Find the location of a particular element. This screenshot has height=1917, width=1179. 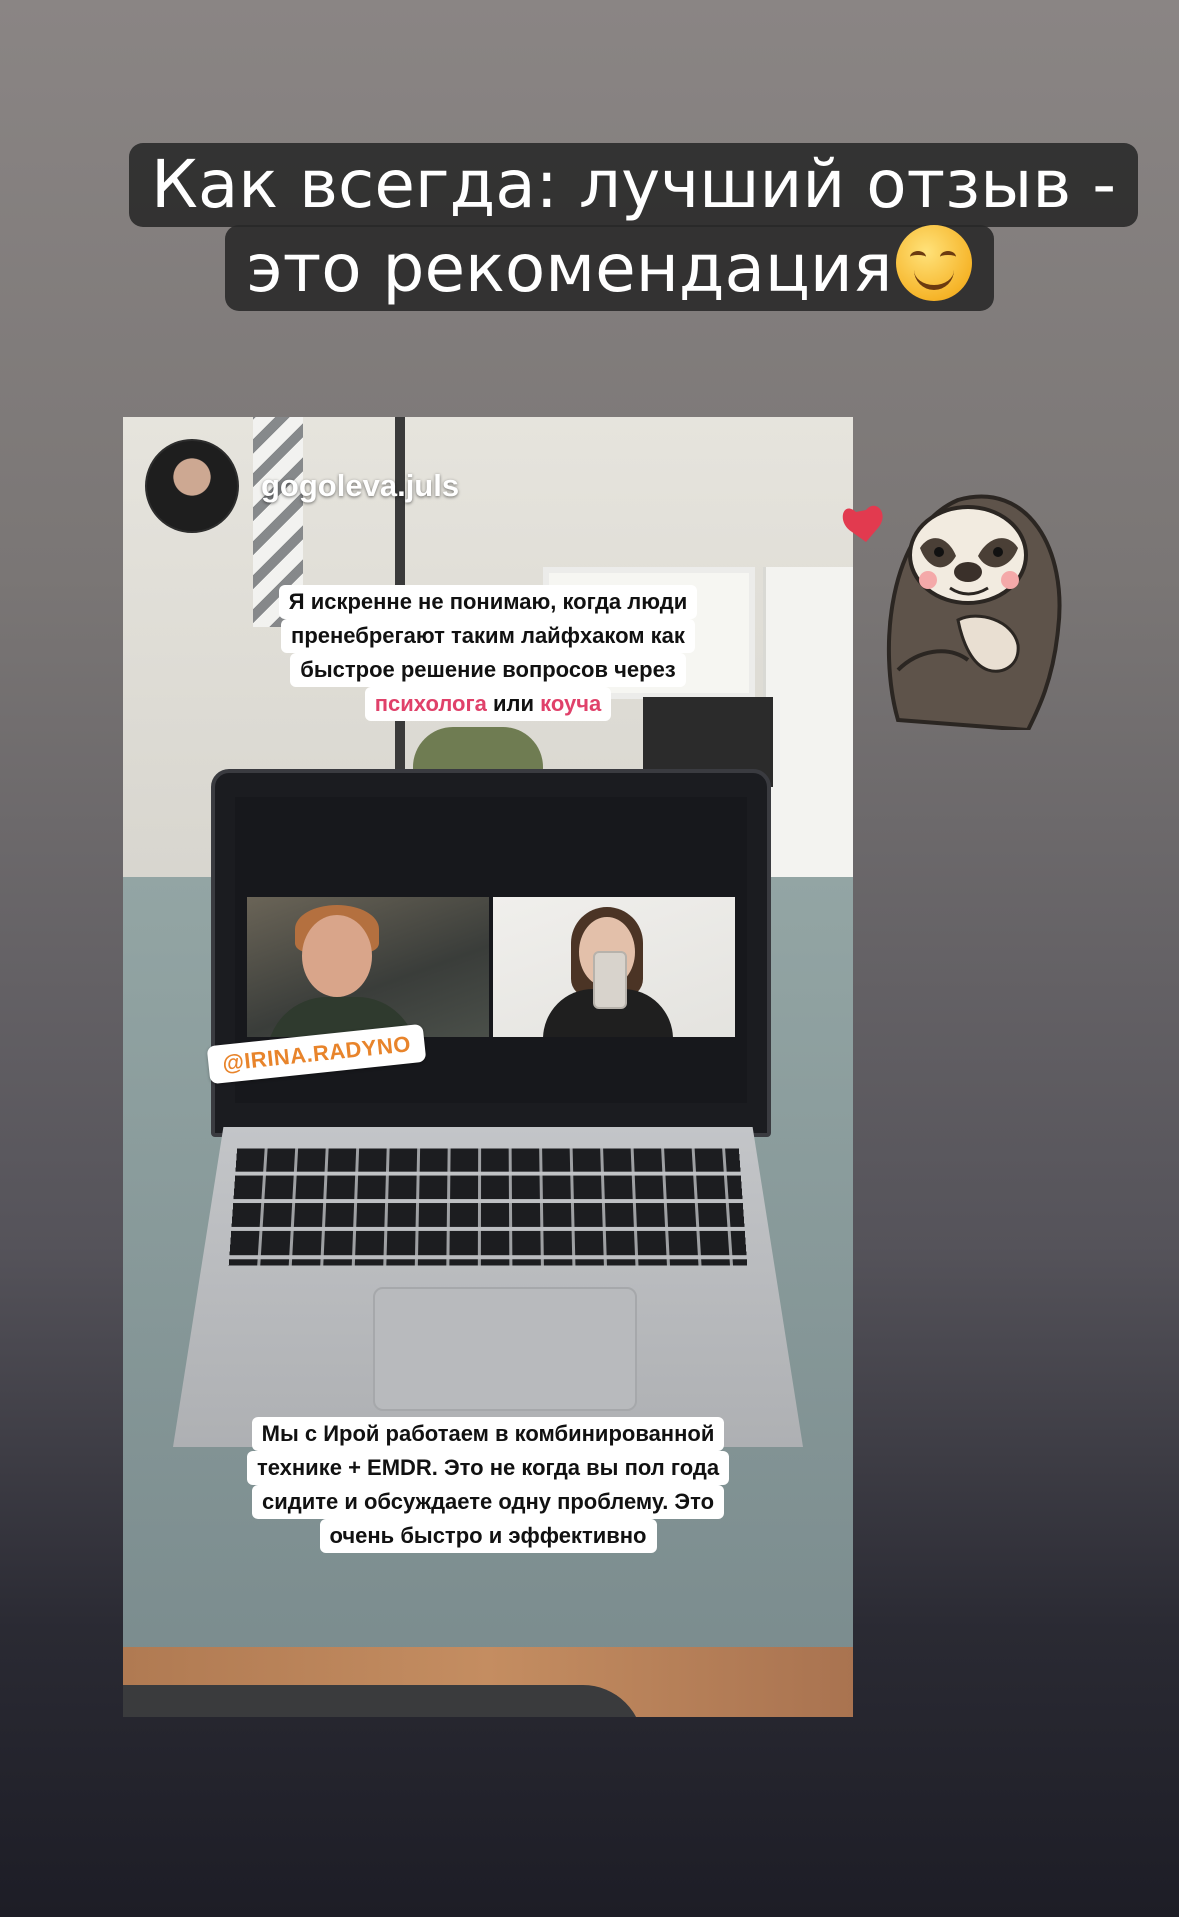

headline-line-2: это рекомендация is located at coordinates (609, 268).